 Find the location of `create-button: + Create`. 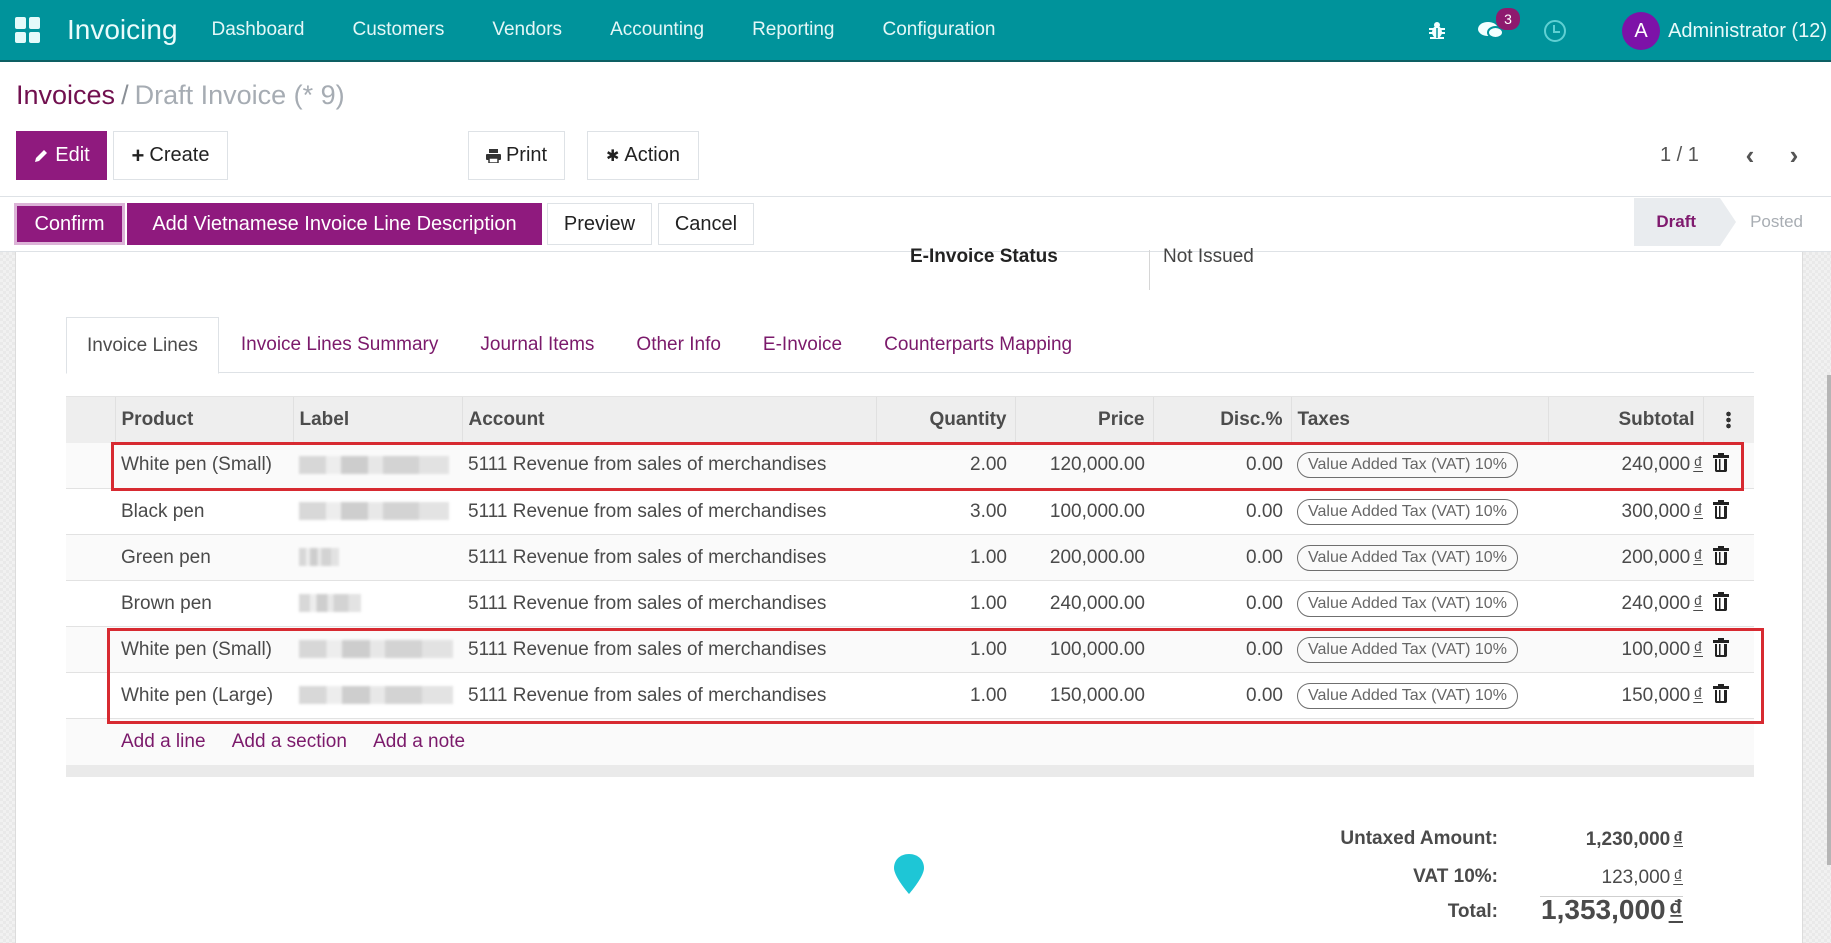

create-button: + Create is located at coordinates (170, 155).